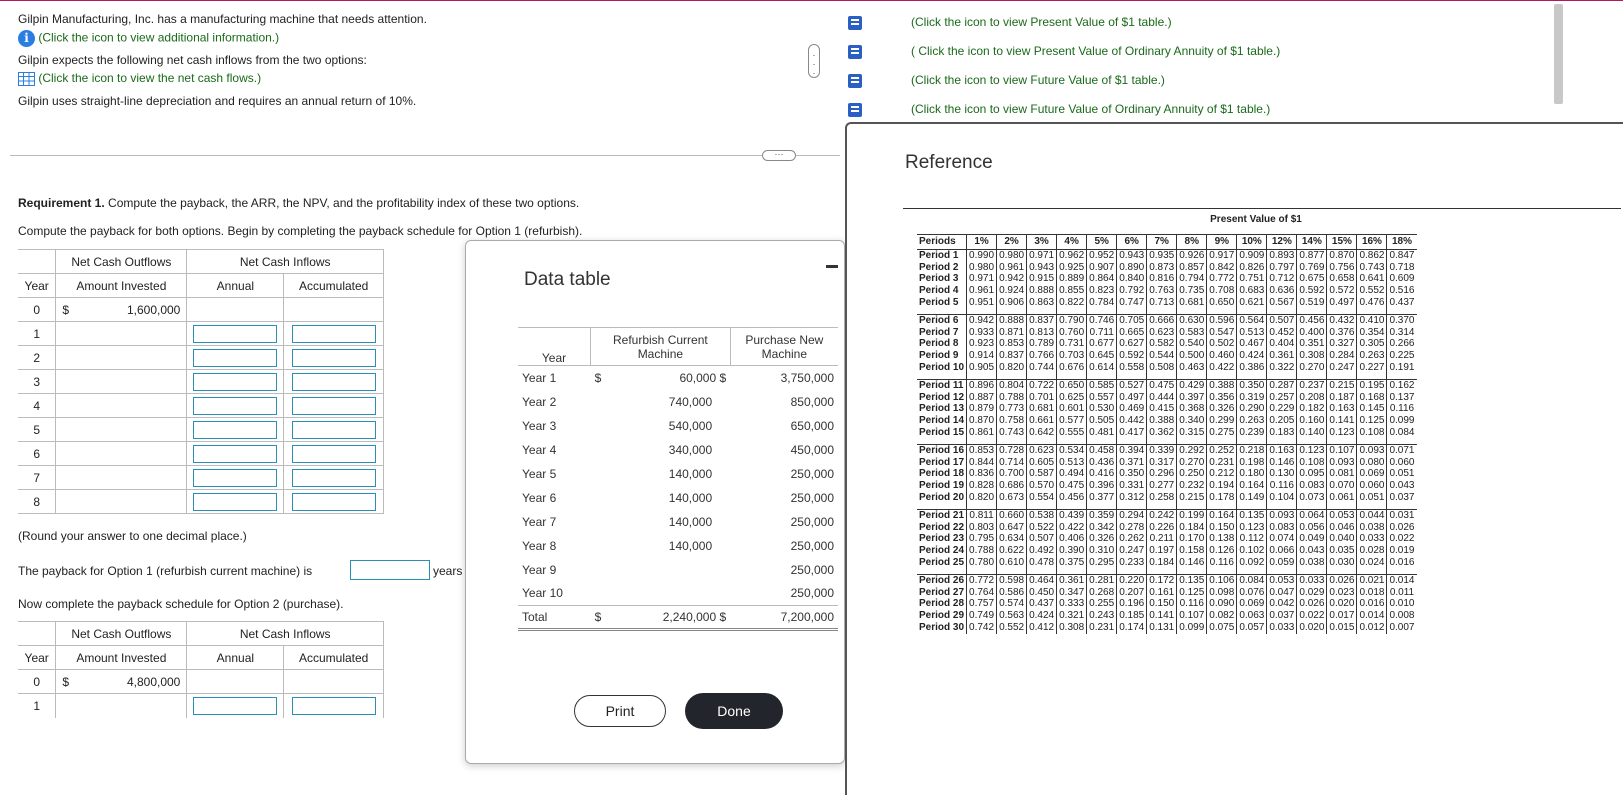  I want to click on pv-cell: 0.676, so click(1071, 367).